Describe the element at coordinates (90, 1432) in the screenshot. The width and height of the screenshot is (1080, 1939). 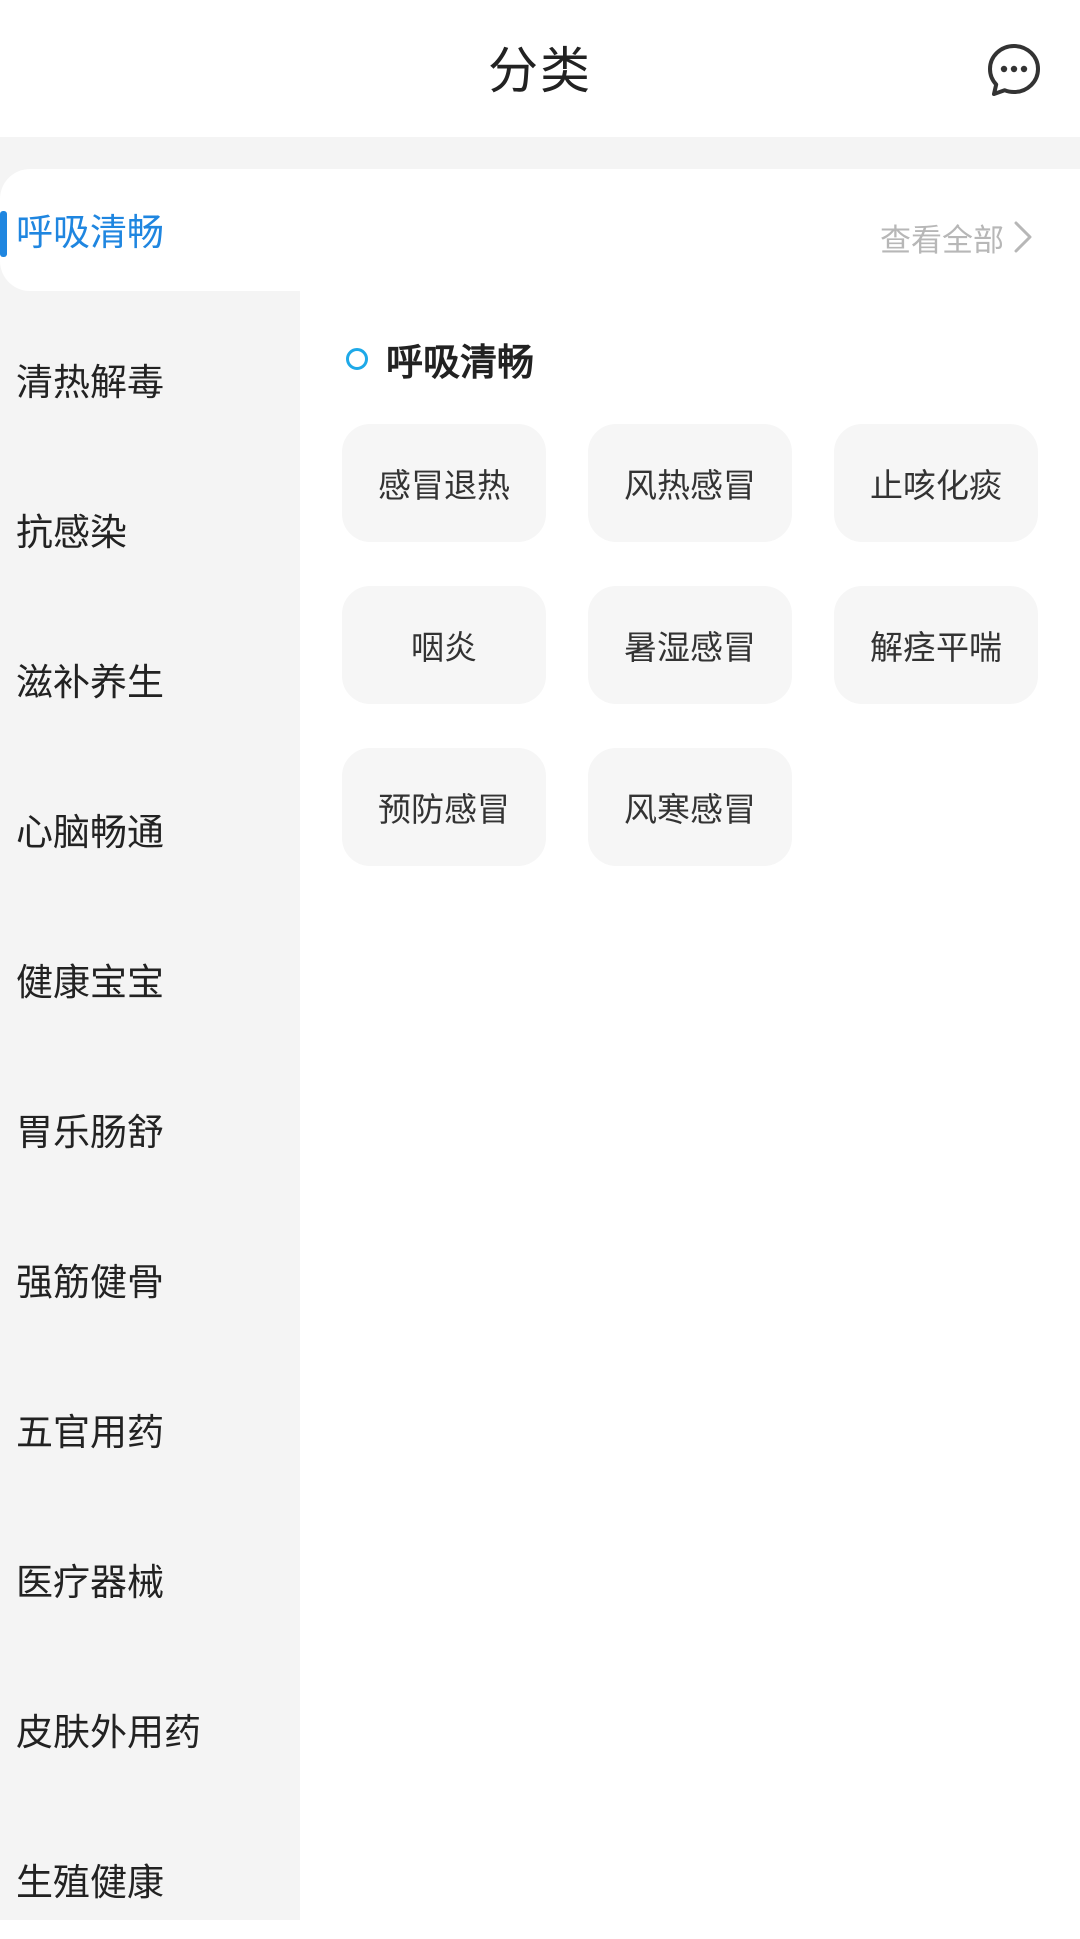
I see `sidebar-item-label: 五官用药` at that location.